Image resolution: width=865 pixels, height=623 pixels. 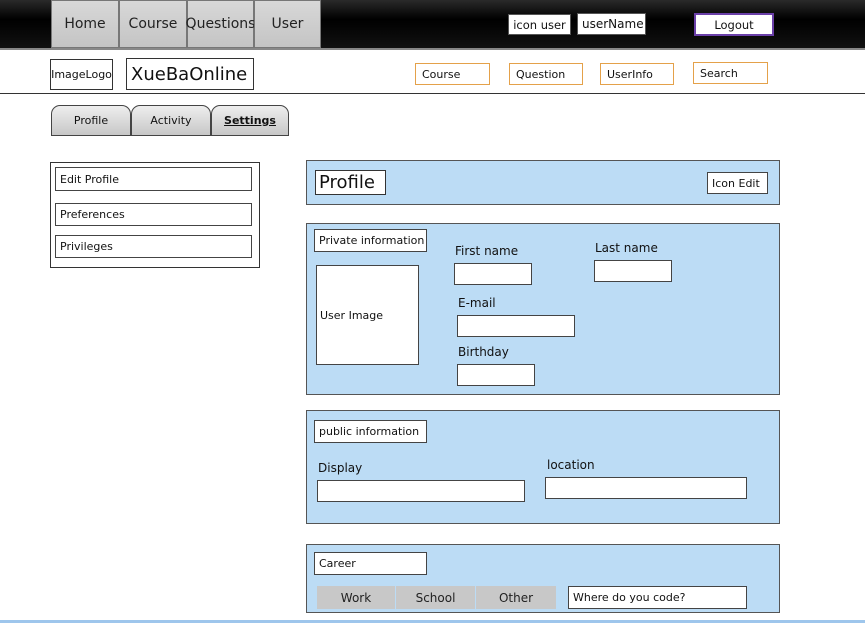 I want to click on tab-profile: Profile, so click(x=91, y=120).